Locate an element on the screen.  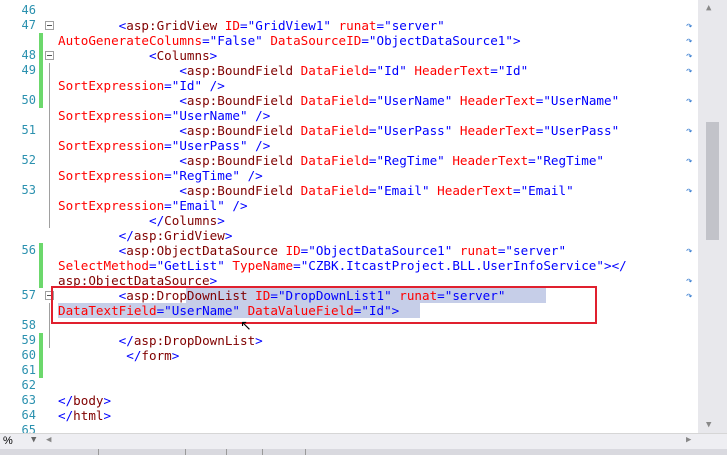
code-token: html is located at coordinates (88, 415).